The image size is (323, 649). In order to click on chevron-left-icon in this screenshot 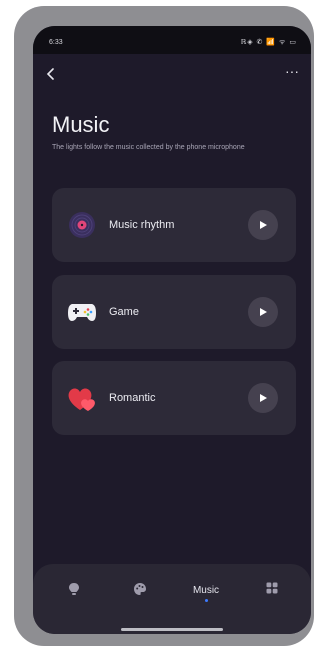, I will do `click(50, 74)`.